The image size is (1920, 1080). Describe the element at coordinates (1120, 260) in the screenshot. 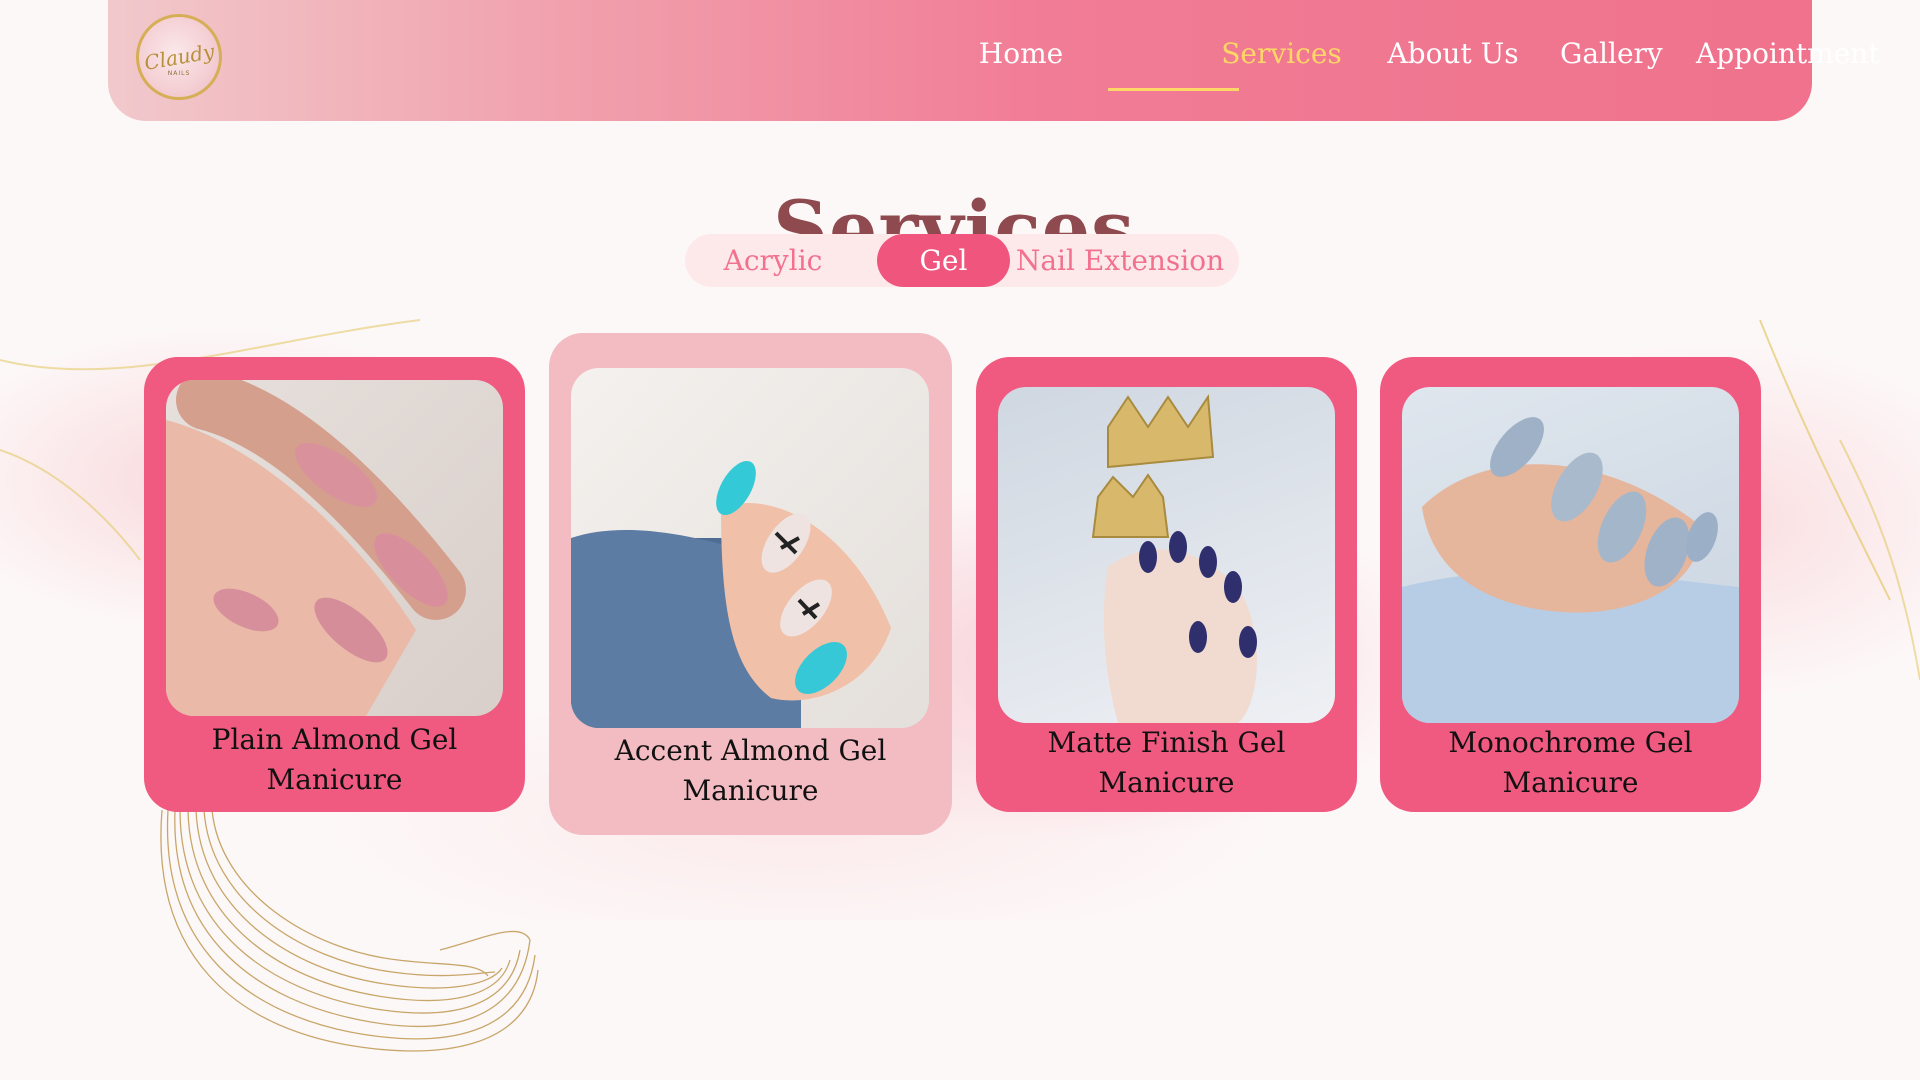

I see `tab-nail-extension: Nail Extension` at that location.